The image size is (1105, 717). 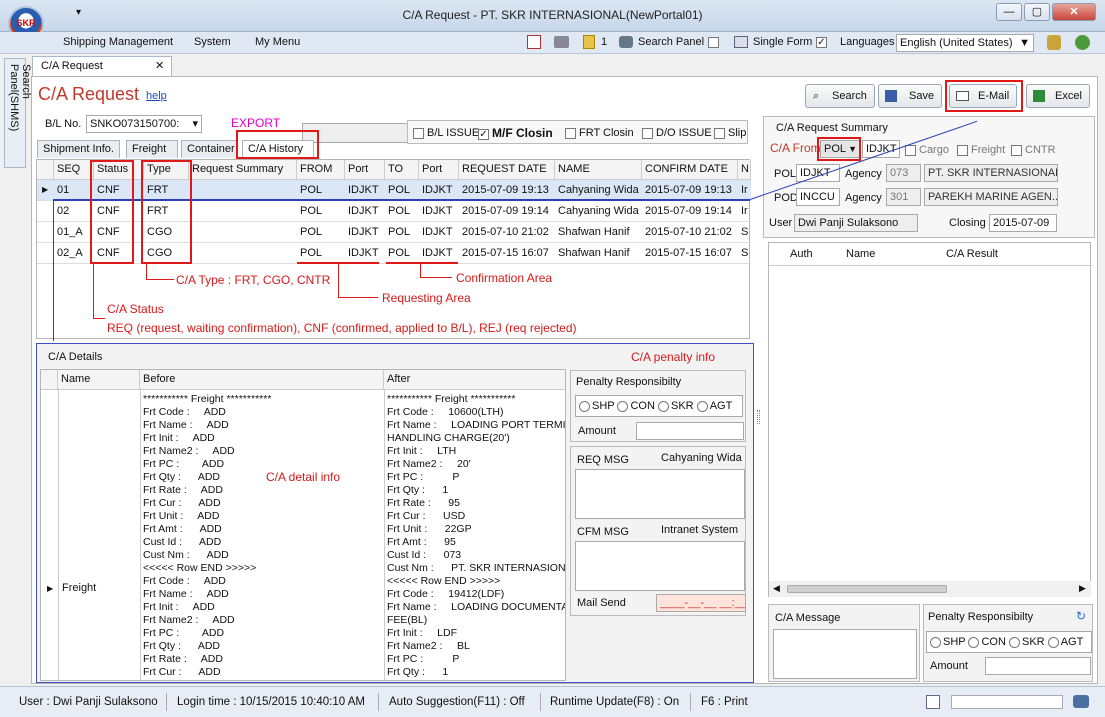 I want to click on close-button: ✕, so click(x=1074, y=12).